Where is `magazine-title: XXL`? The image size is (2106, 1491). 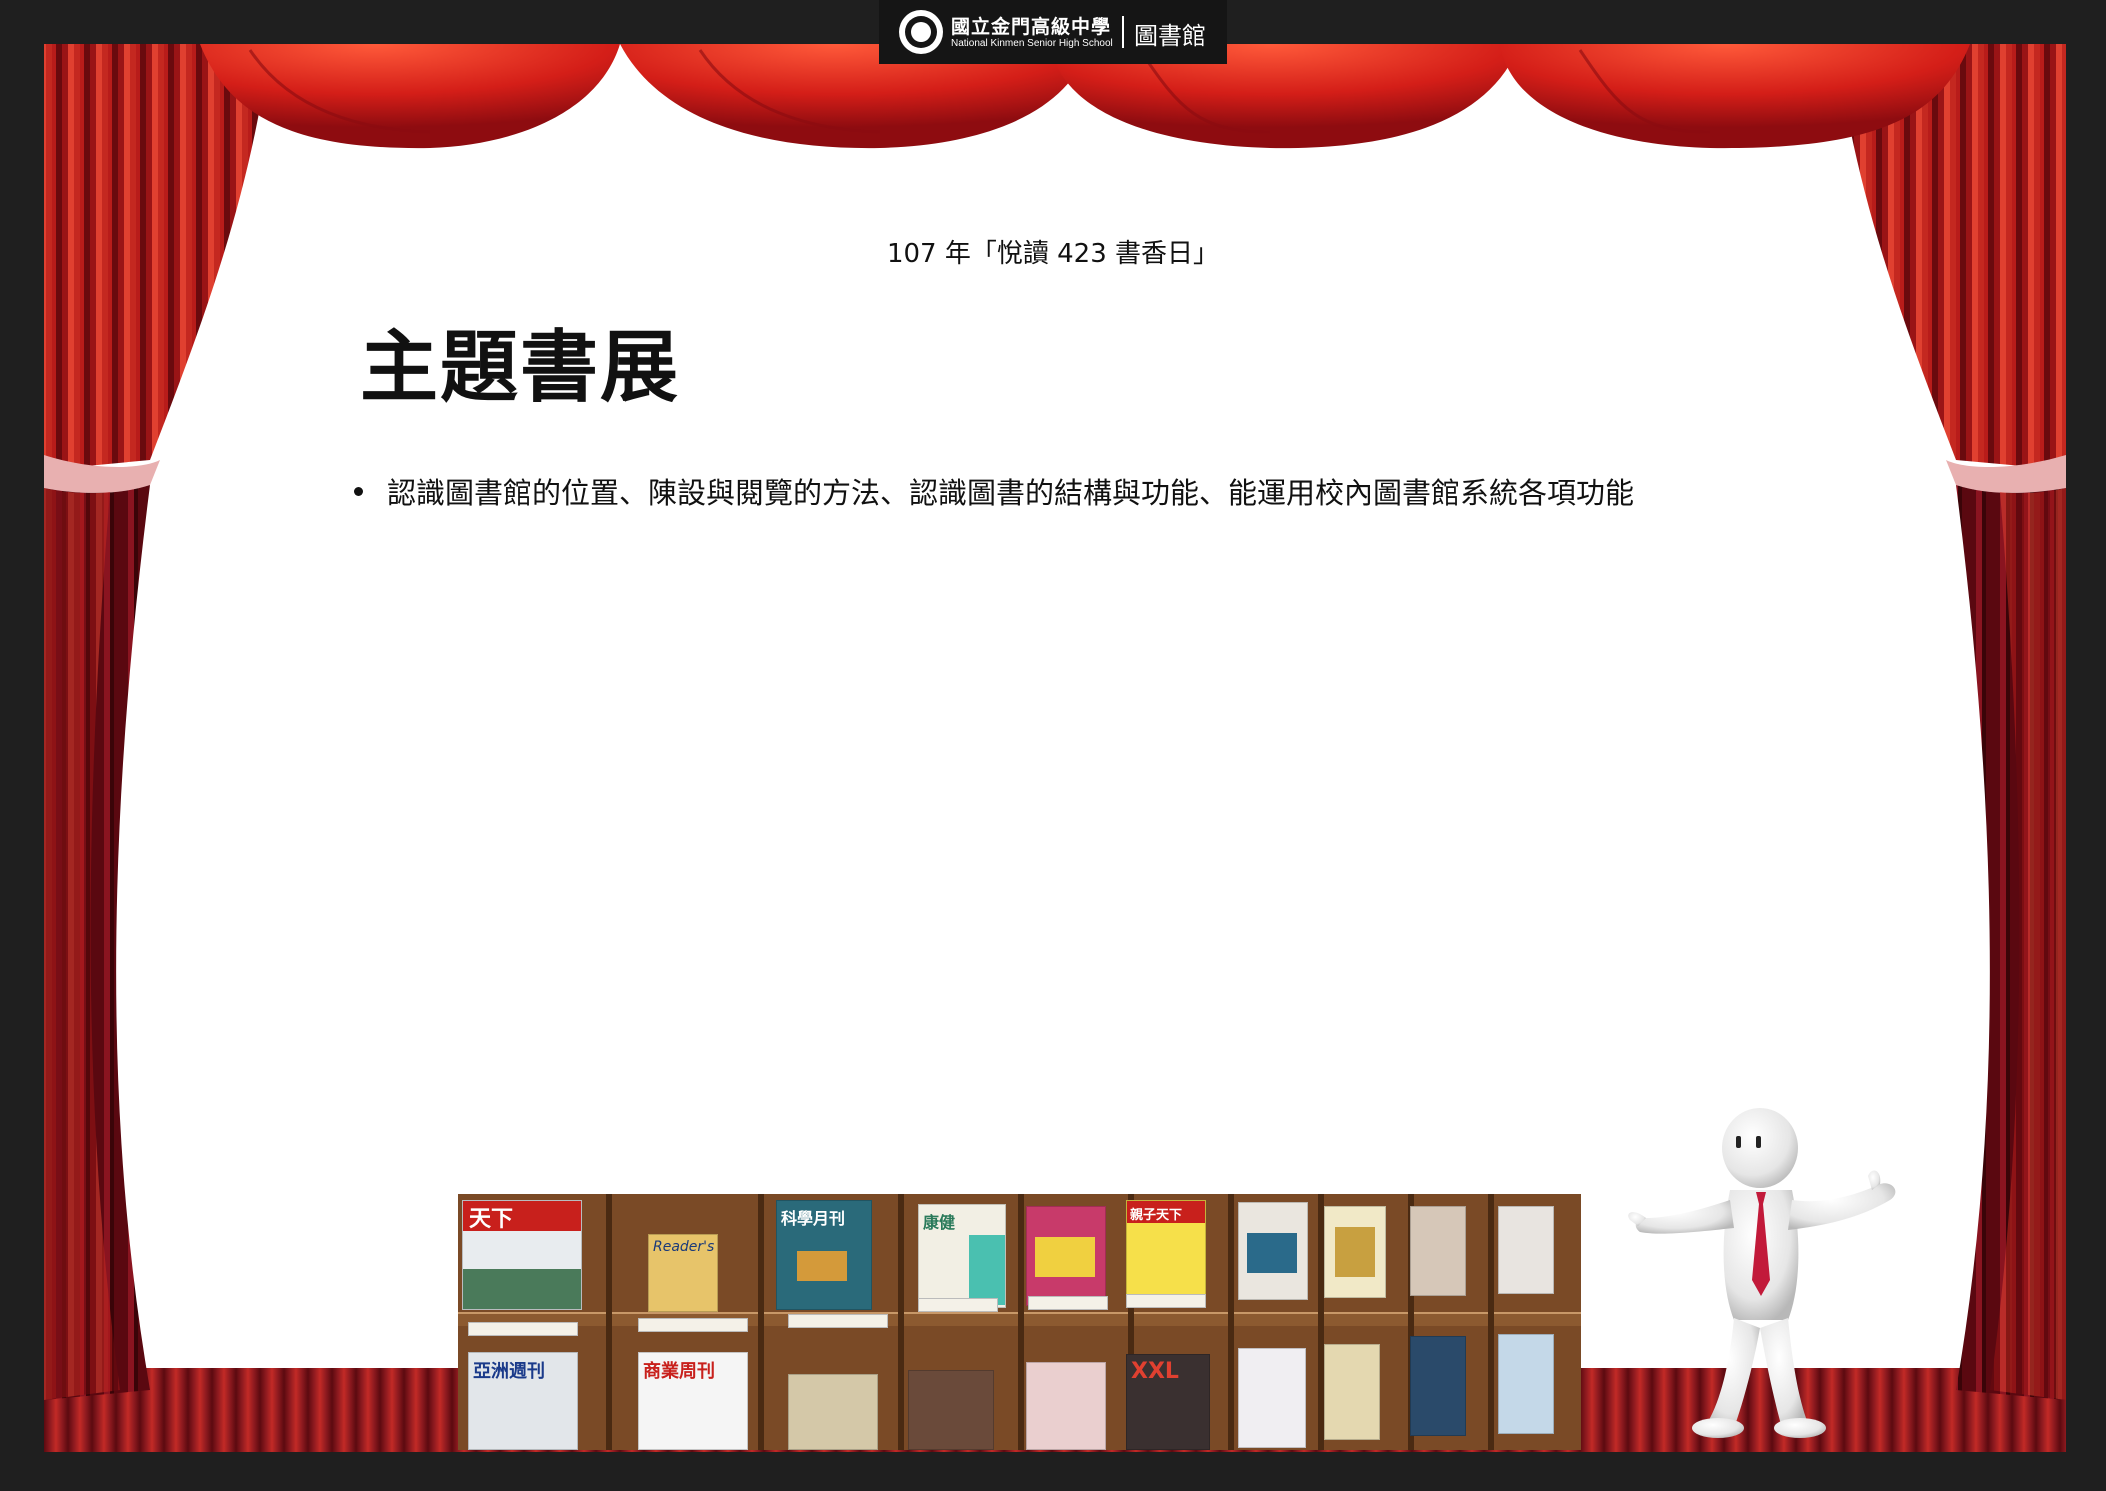
magazine-title: XXL is located at coordinates (1155, 1371).